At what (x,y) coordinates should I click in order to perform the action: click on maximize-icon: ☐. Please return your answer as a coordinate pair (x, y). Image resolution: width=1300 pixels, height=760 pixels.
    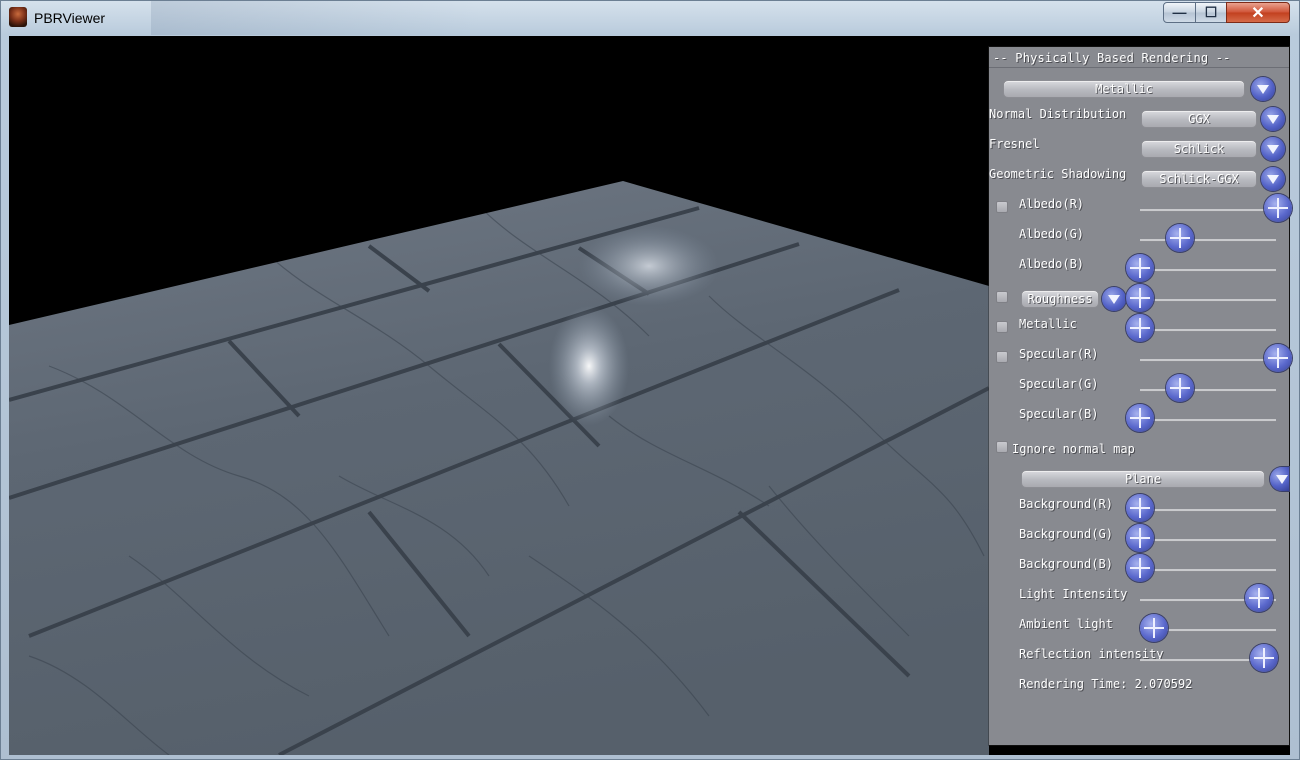
    Looking at the image, I should click on (1211, 12).